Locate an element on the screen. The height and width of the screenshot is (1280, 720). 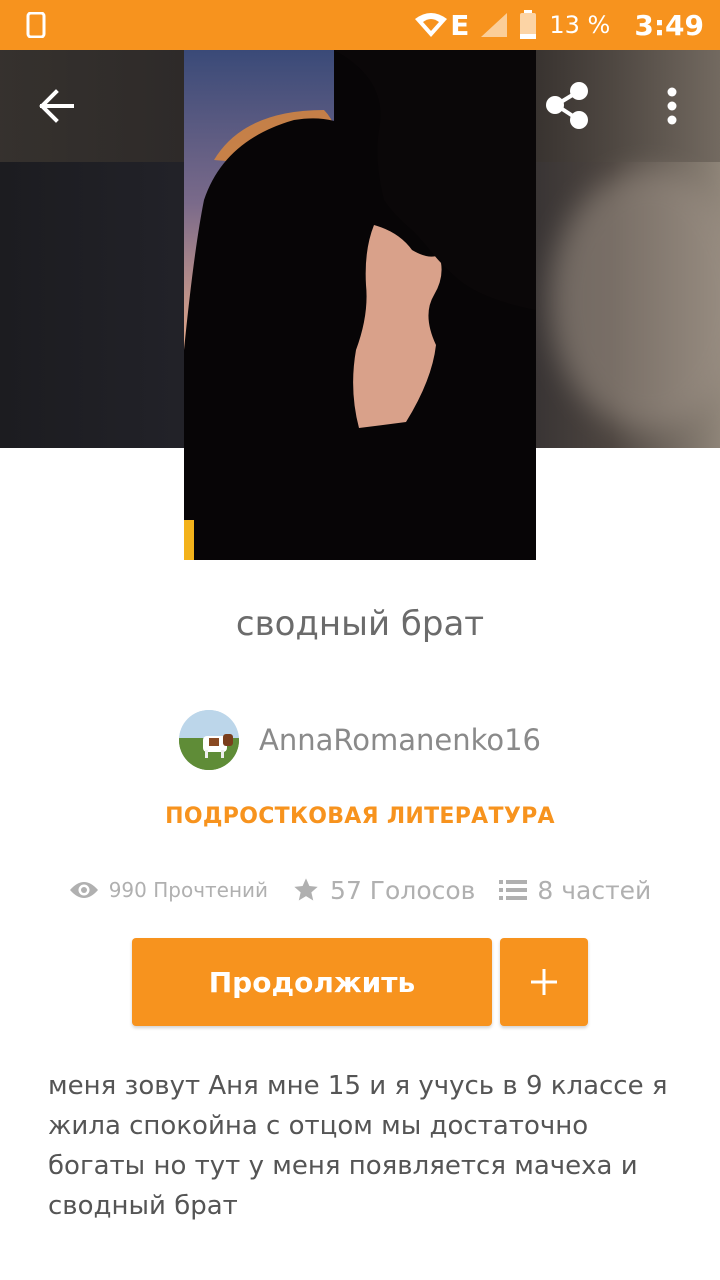
avatar-cow-image is located at coordinates (209, 740).